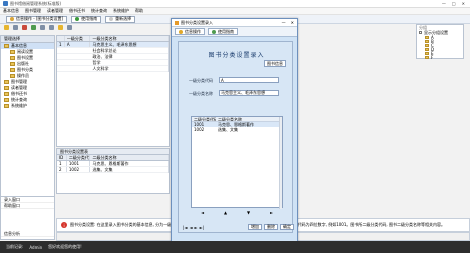 This screenshot has height=253, width=470. What do you see at coordinates (33, 27) in the screenshot?
I see `save-icon` at bounding box center [33, 27].